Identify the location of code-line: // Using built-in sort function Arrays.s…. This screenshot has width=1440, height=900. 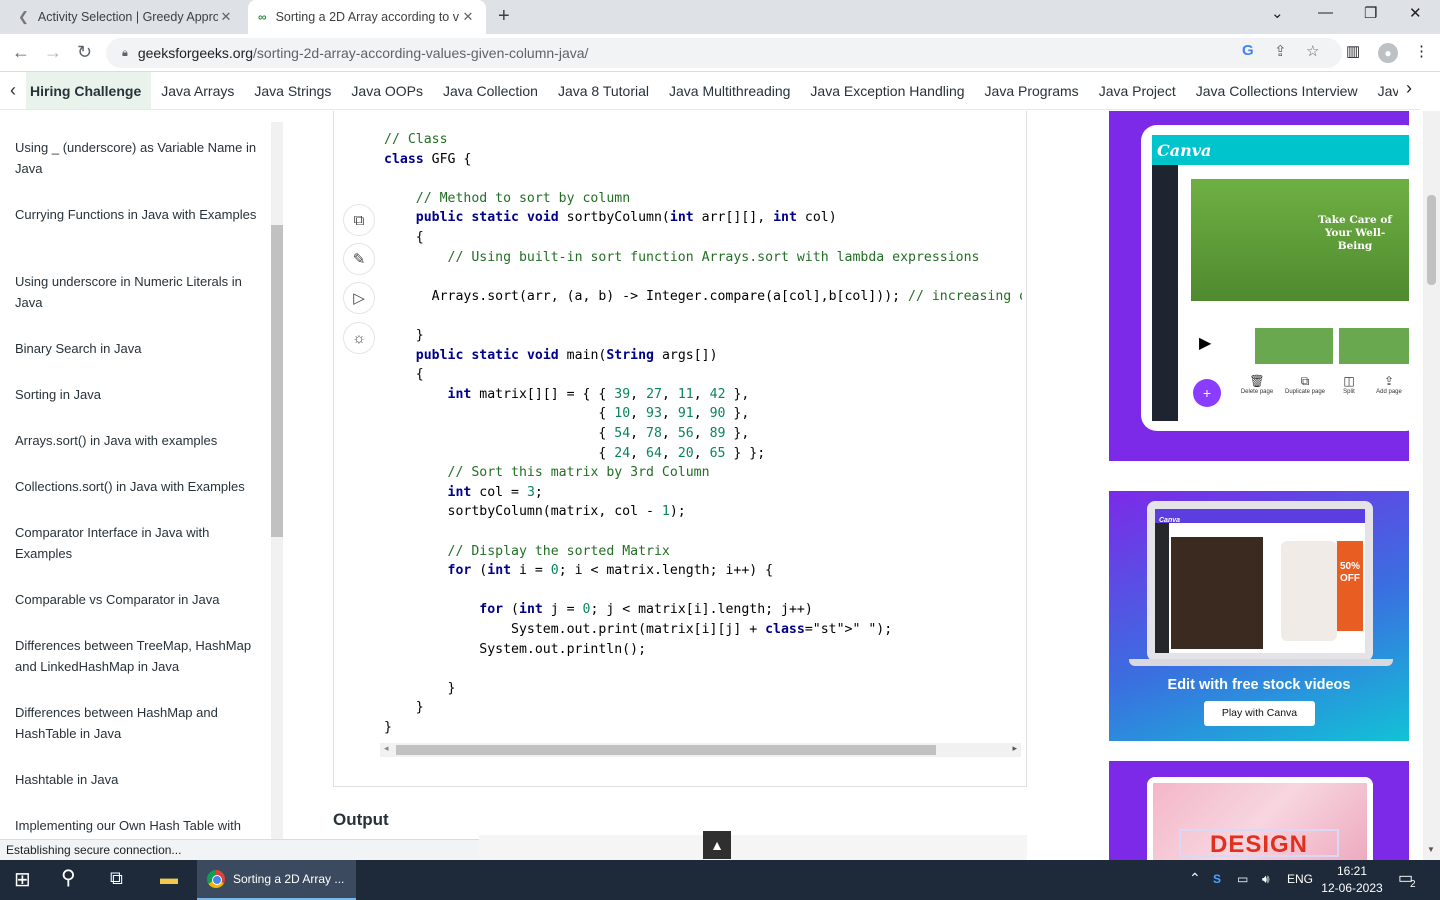
(713, 257).